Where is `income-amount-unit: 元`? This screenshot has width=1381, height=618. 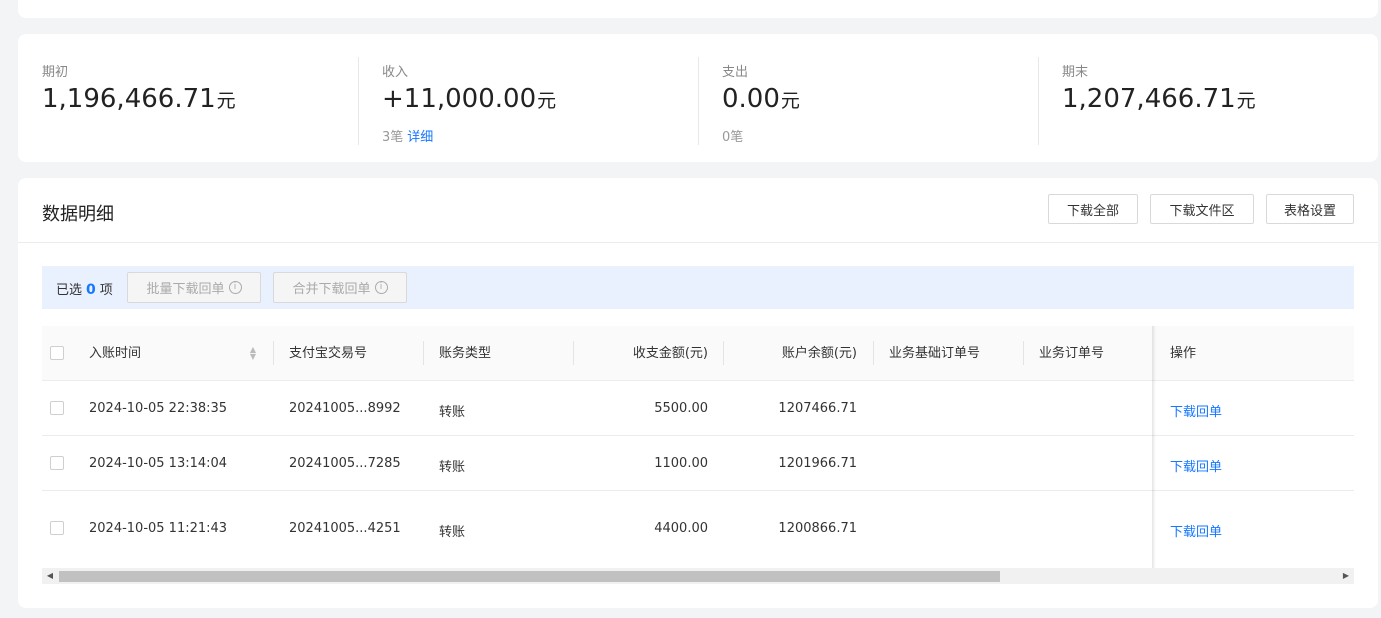 income-amount-unit: 元 is located at coordinates (547, 101).